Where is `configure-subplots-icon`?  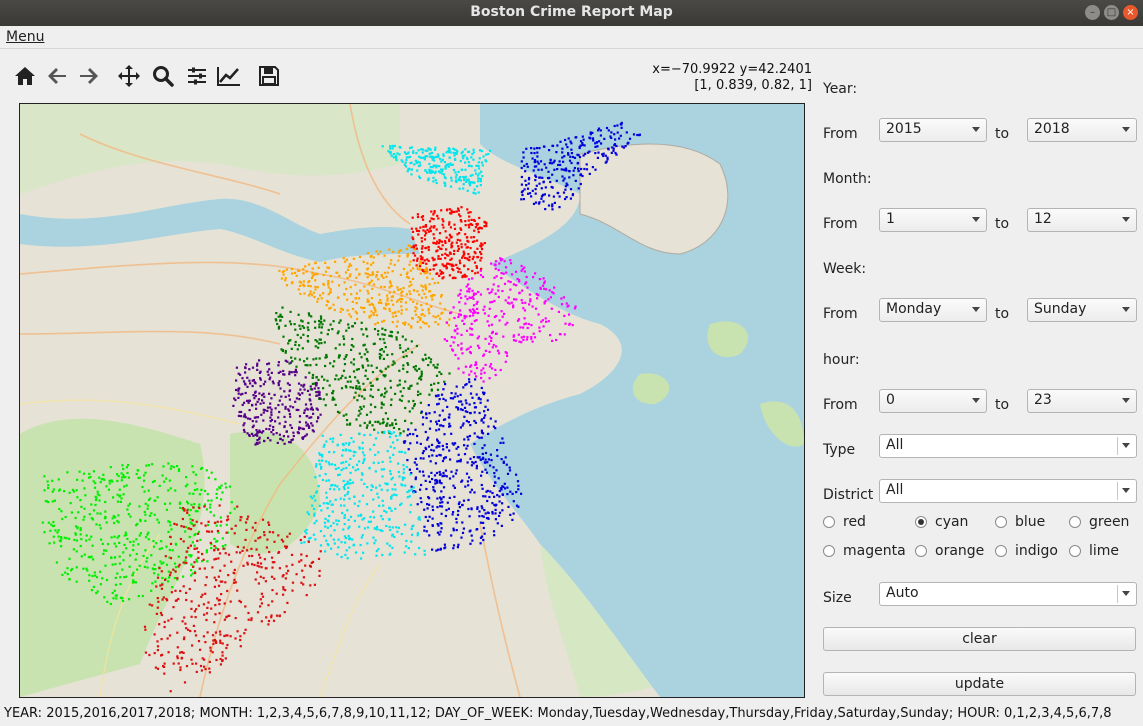
configure-subplots-icon is located at coordinates (197, 76).